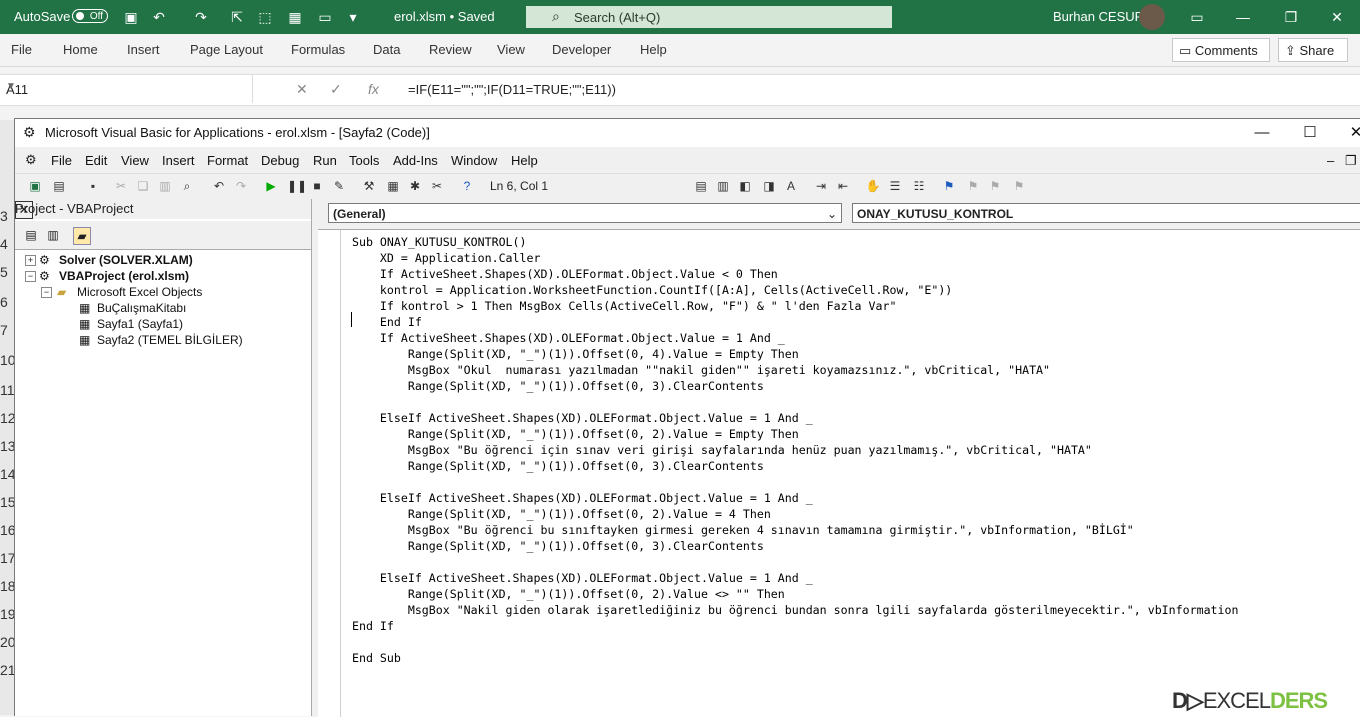 The width and height of the screenshot is (1360, 717). I want to click on menu-window: Window, so click(474, 160).